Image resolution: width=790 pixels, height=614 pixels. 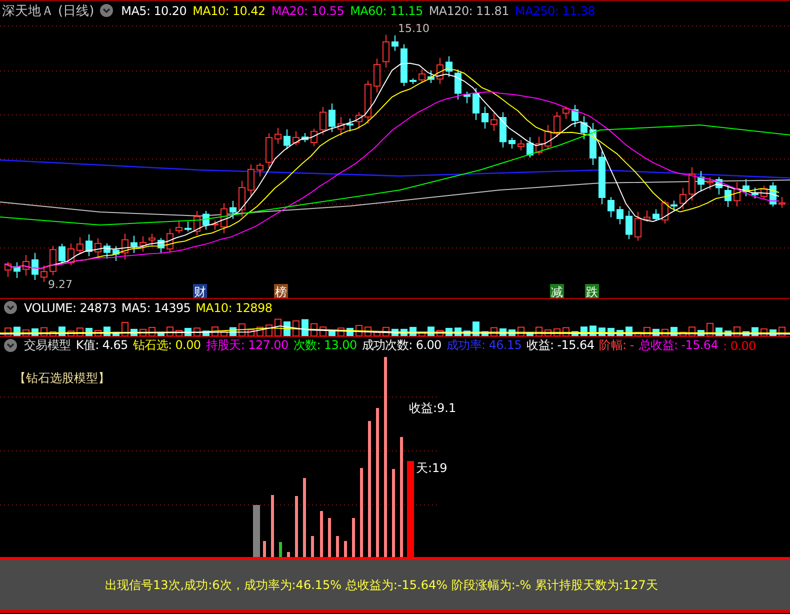 What do you see at coordinates (234, 307) in the screenshot?
I see `volume-indicator: MA10: 12898` at bounding box center [234, 307].